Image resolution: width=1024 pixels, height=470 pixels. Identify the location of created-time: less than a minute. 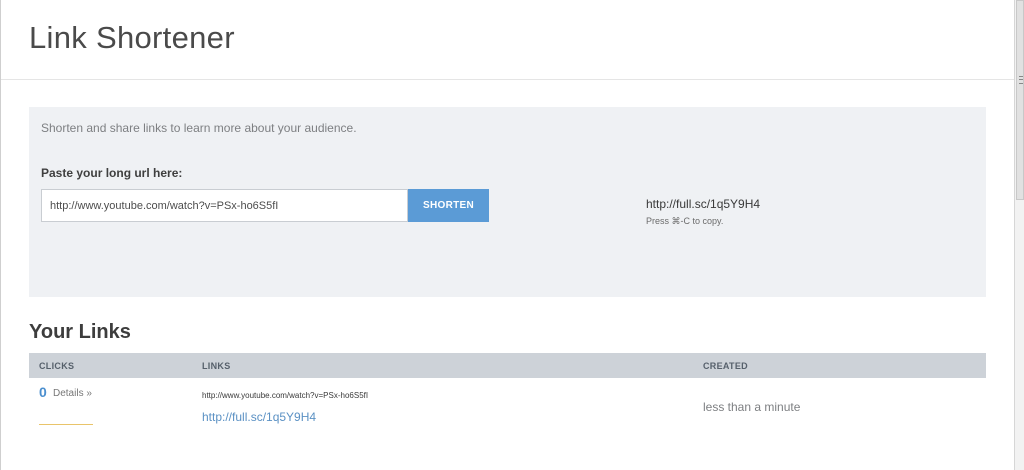
(752, 407).